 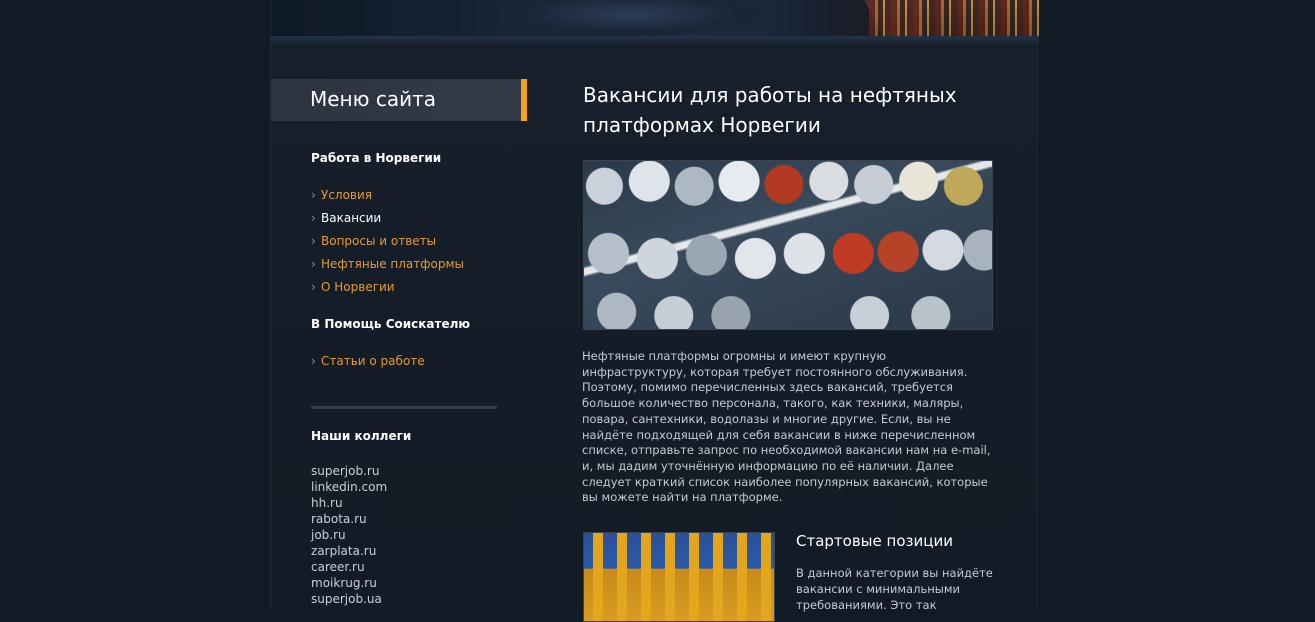 What do you see at coordinates (349, 599) in the screenshot?
I see `colleague-link: superjob.ua` at bounding box center [349, 599].